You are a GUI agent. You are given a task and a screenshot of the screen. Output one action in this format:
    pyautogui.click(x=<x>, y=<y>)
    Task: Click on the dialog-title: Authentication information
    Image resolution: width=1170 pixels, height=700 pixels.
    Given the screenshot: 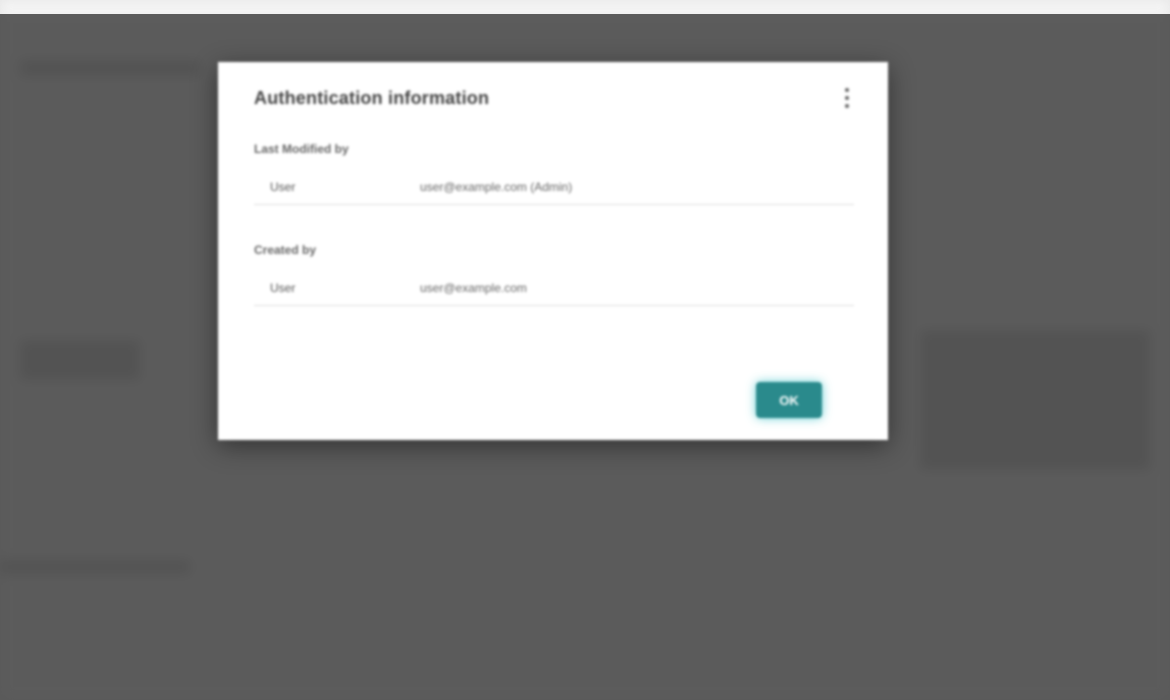 What is the action you would take?
    pyautogui.click(x=372, y=97)
    